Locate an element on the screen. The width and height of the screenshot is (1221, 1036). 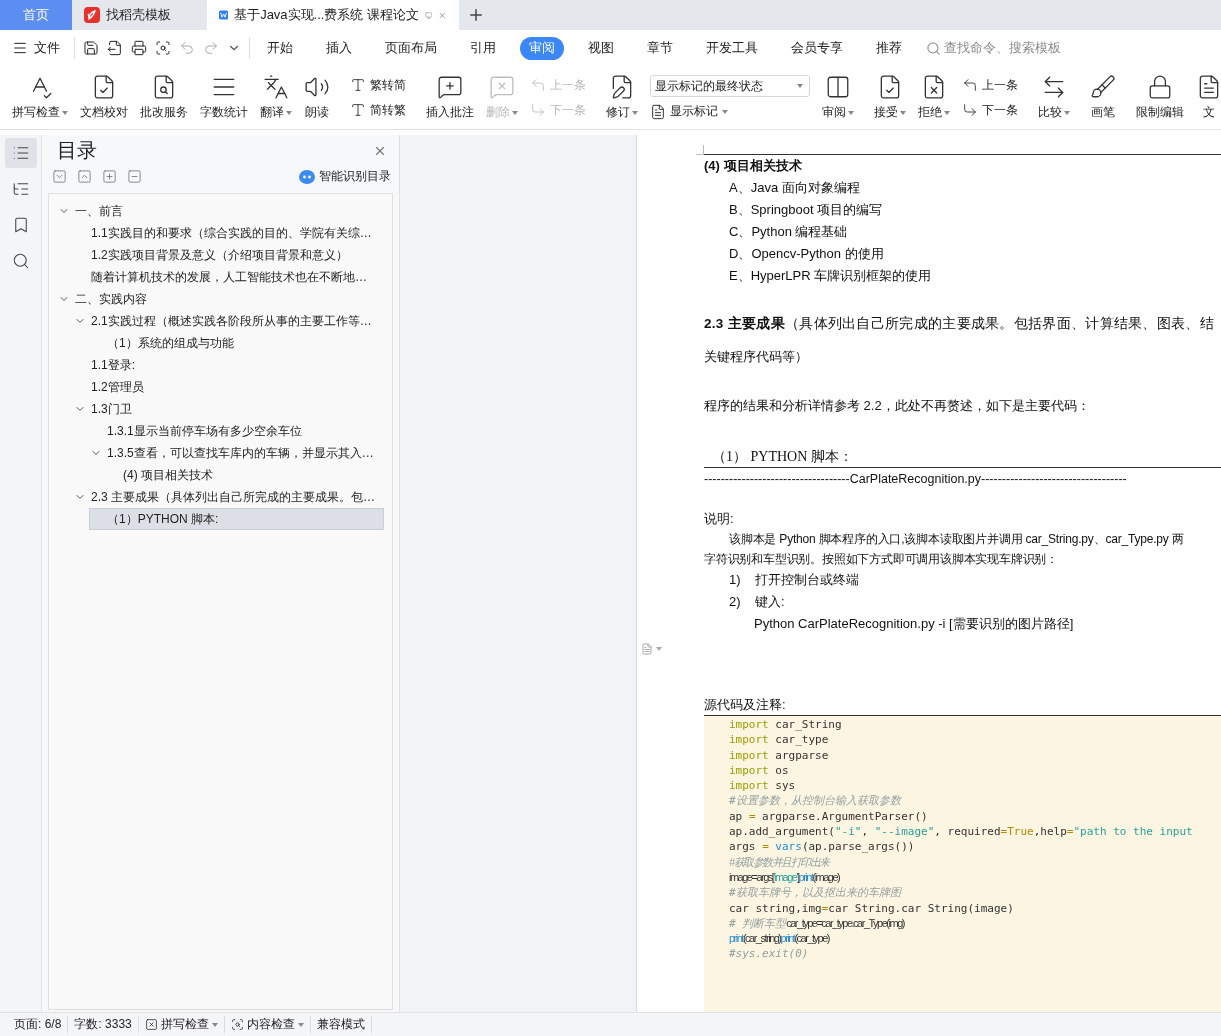
spell-check-icon is located at coordinates (151, 1024).